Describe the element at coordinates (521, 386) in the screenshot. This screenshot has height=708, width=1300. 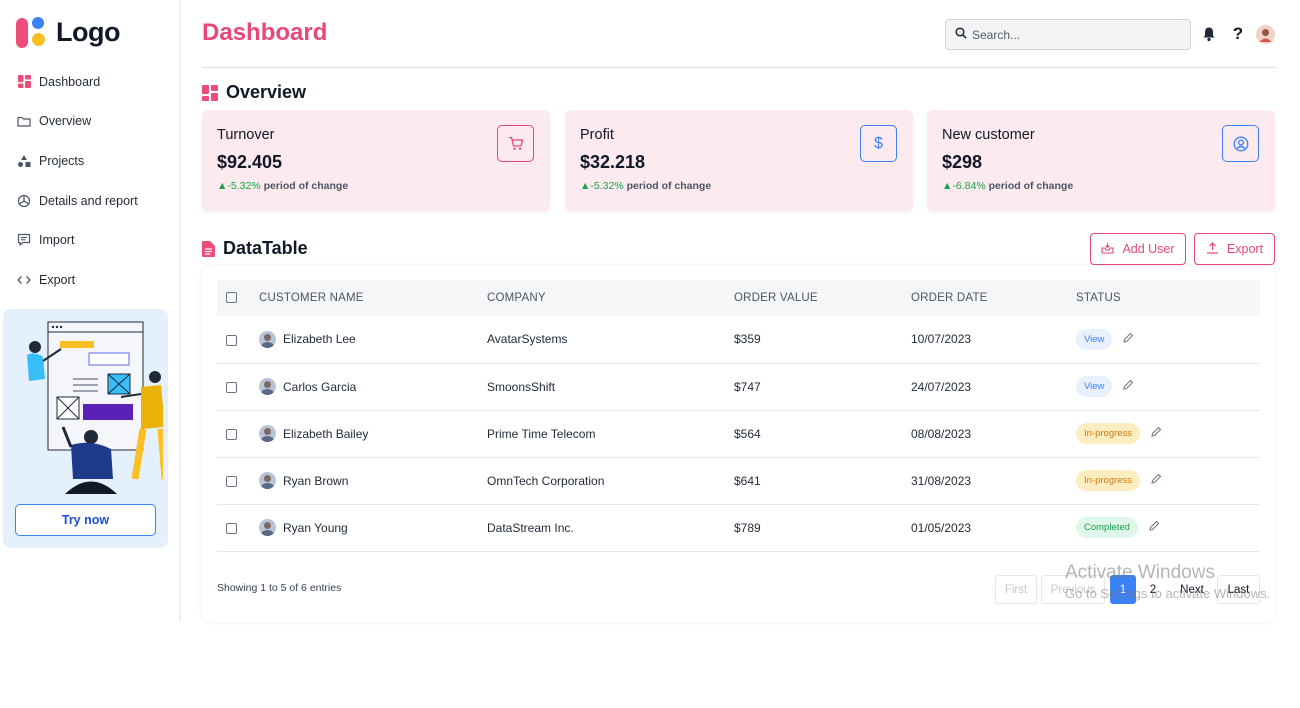
I see `company-cell: SmoonsShift` at that location.